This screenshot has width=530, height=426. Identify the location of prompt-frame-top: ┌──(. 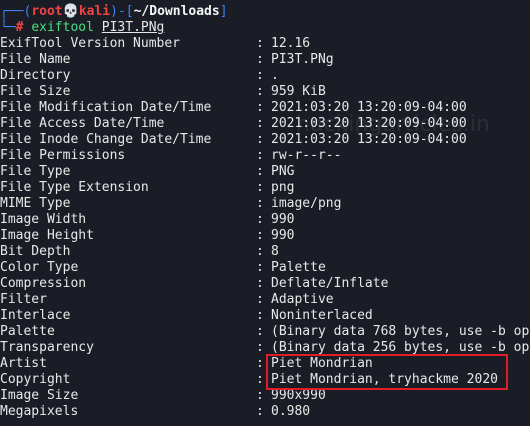
(16, 11).